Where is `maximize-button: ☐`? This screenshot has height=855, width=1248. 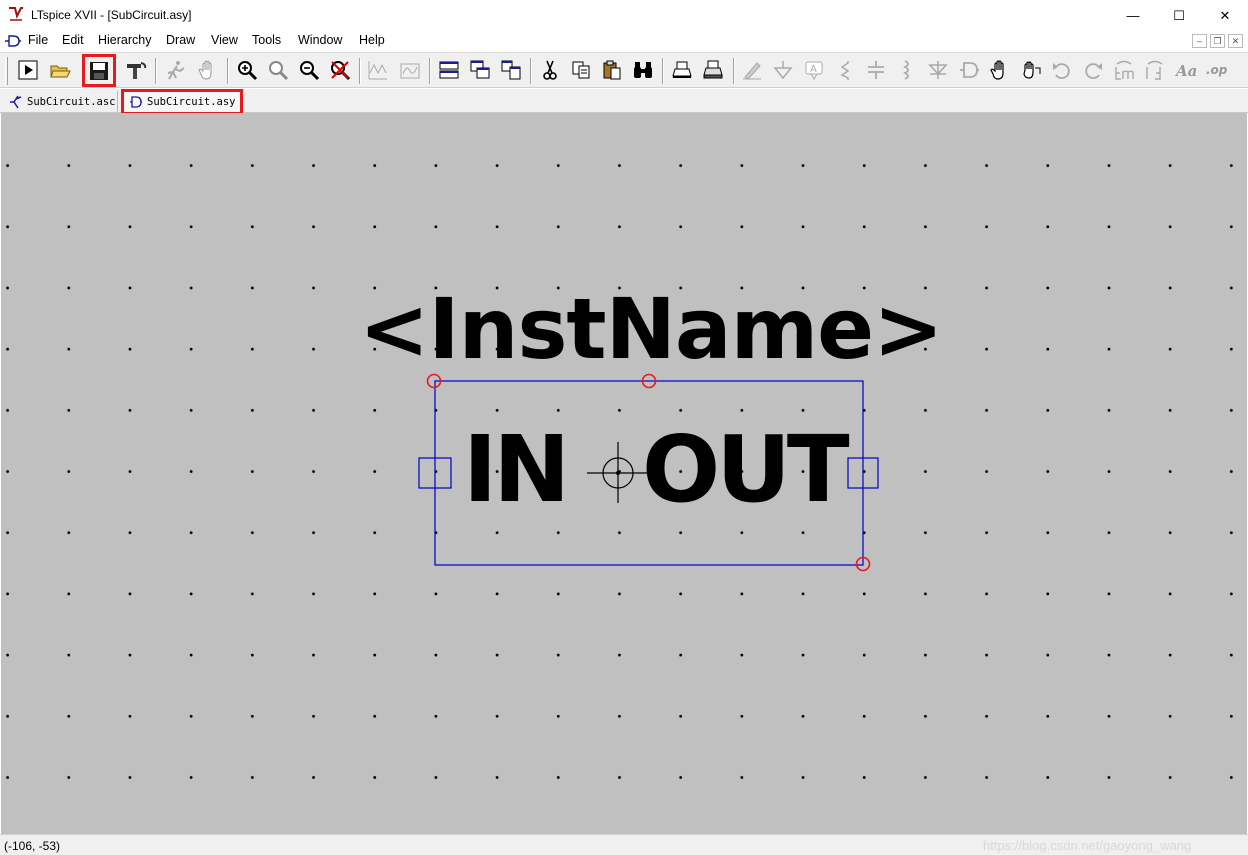 maximize-button: ☐ is located at coordinates (1179, 15).